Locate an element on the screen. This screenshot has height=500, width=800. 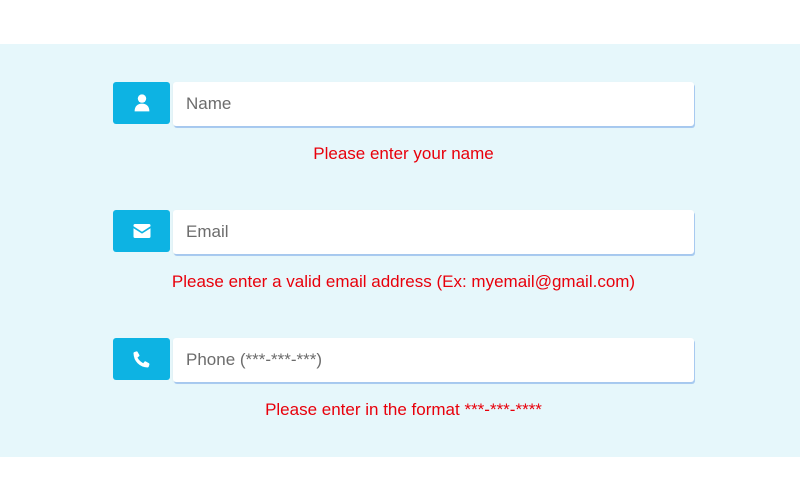
phone-field-group is located at coordinates (403, 360).